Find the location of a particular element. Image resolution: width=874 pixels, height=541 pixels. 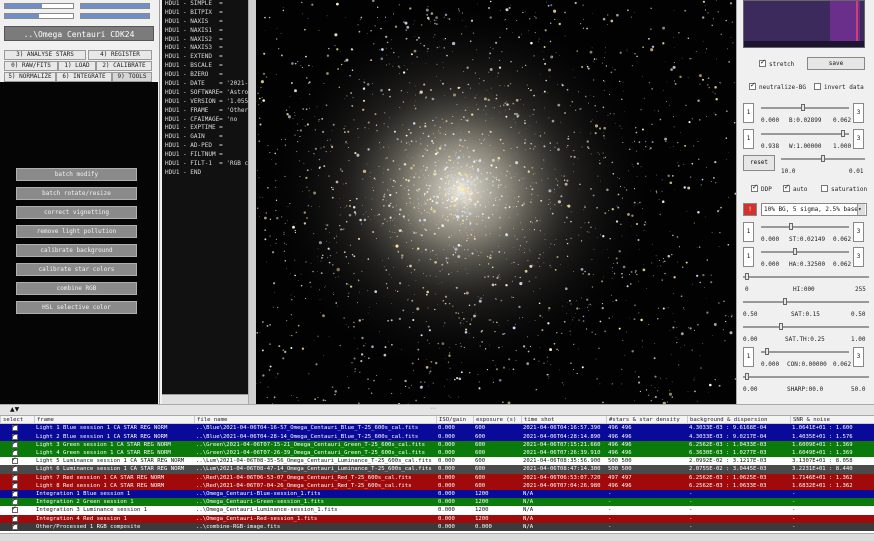

sat-slider is located at coordinates (806, 301).